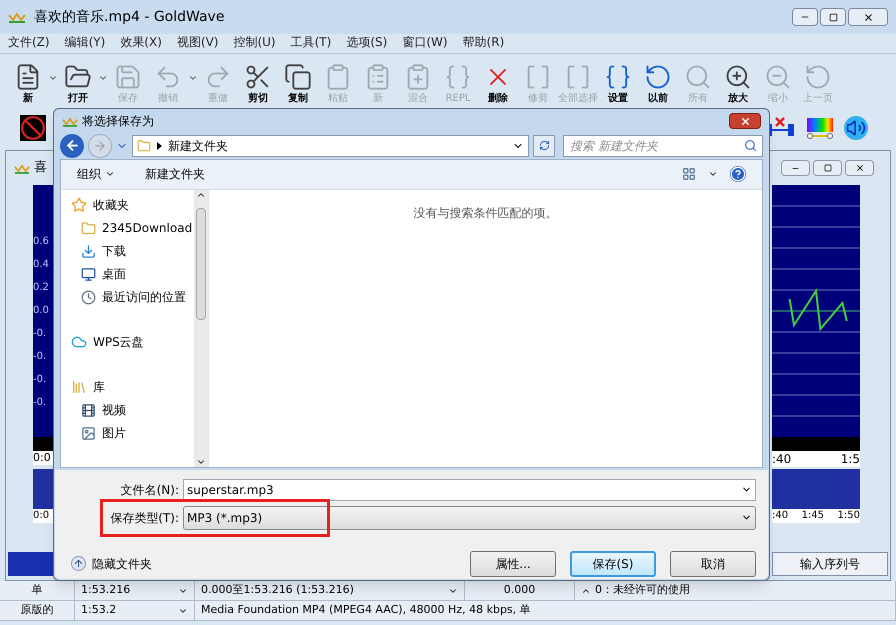 This screenshot has width=896, height=625. Describe the element at coordinates (469, 489) in the screenshot. I see `filename-field: superstar.mp3` at that location.